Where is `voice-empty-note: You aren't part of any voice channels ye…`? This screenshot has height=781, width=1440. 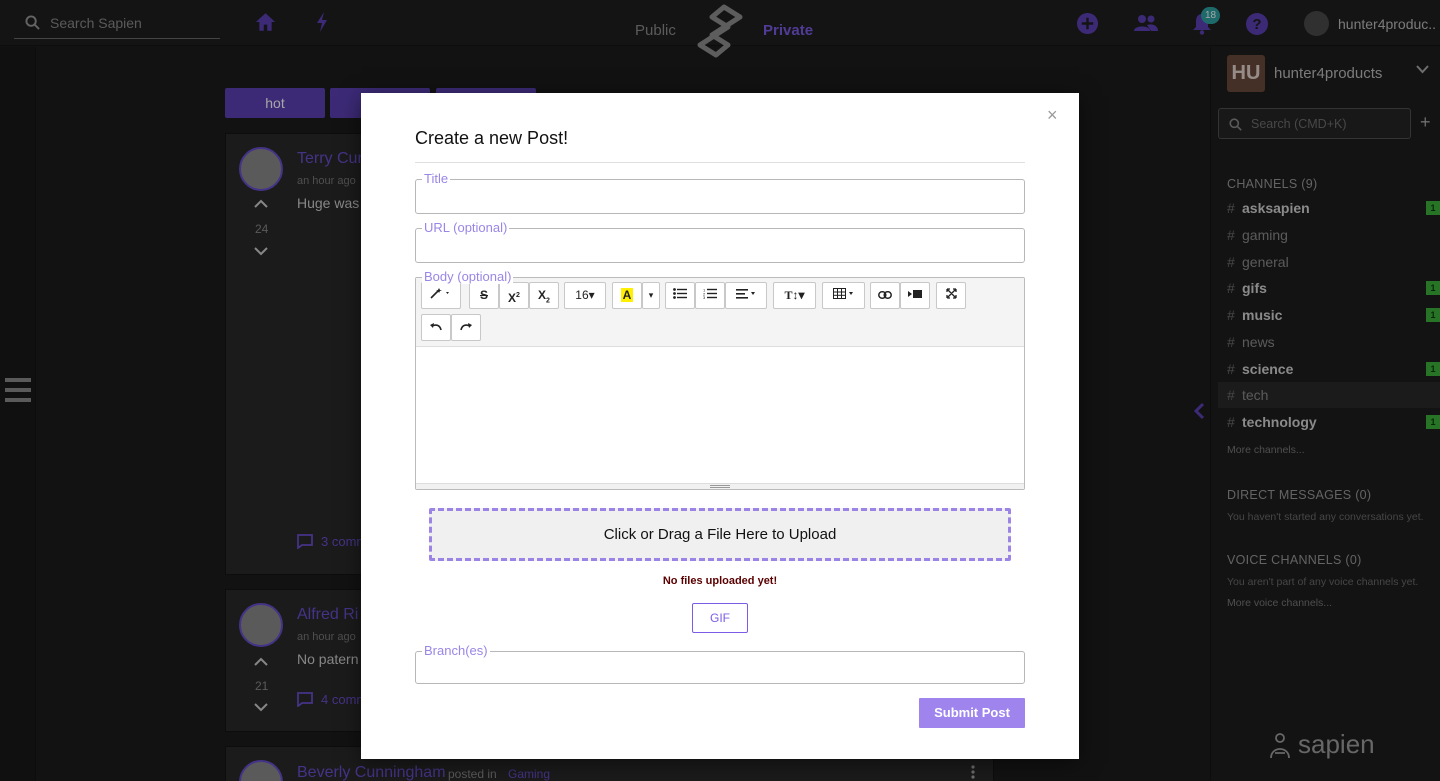
voice-empty-note: You aren't part of any voice channels ye… is located at coordinates (1323, 582).